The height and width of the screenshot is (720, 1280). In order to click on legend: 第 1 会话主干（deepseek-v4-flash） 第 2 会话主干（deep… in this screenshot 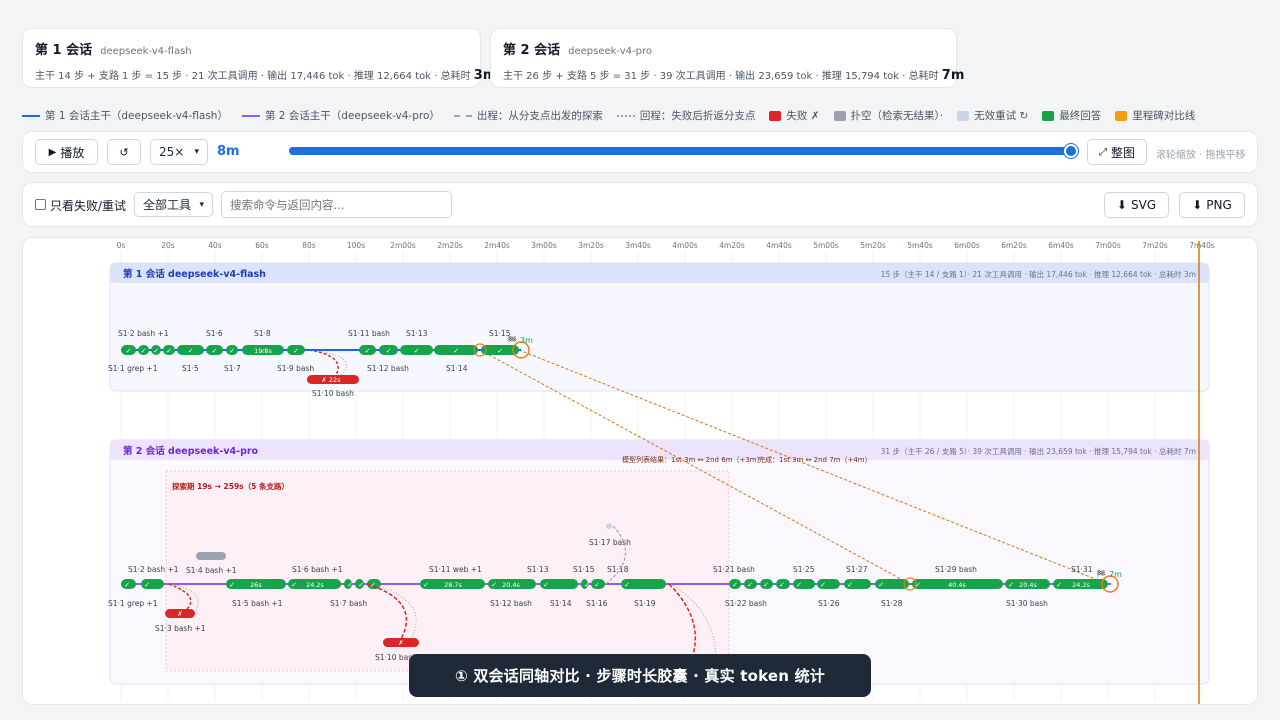, I will do `click(608, 115)`.